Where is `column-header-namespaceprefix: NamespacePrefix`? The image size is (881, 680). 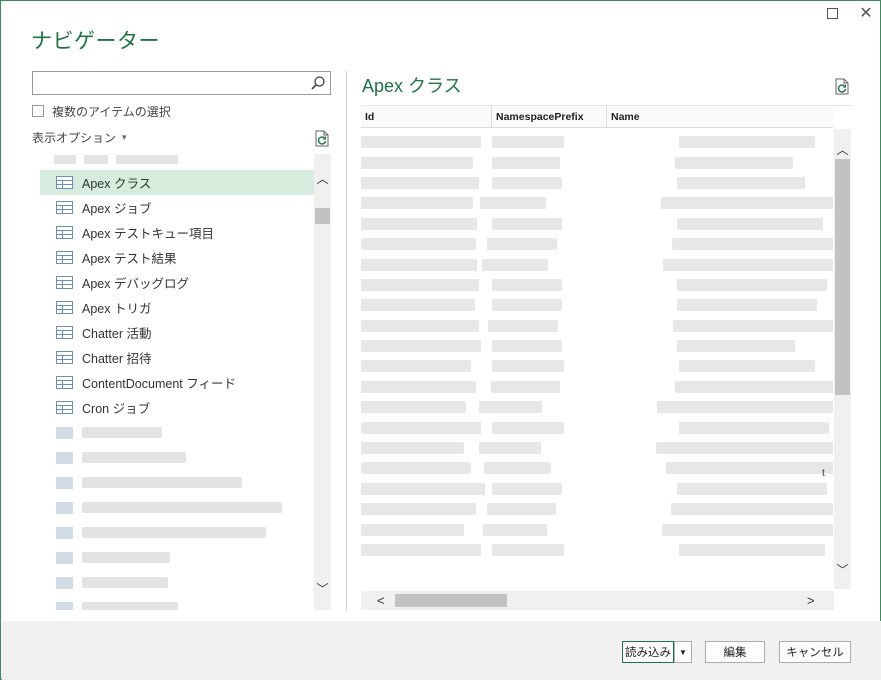 column-header-namespaceprefix: NamespacePrefix is located at coordinates (549, 117).